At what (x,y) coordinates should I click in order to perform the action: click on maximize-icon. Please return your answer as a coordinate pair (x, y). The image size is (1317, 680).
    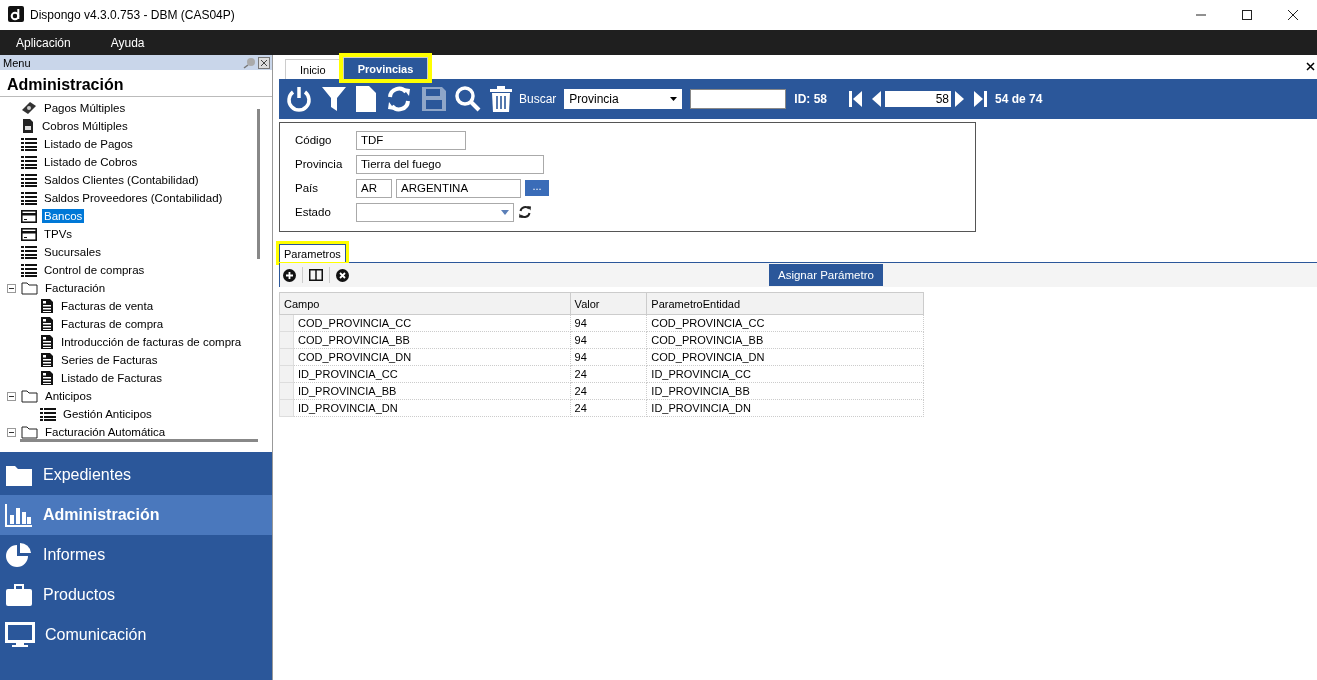
    Looking at the image, I should click on (1247, 15).